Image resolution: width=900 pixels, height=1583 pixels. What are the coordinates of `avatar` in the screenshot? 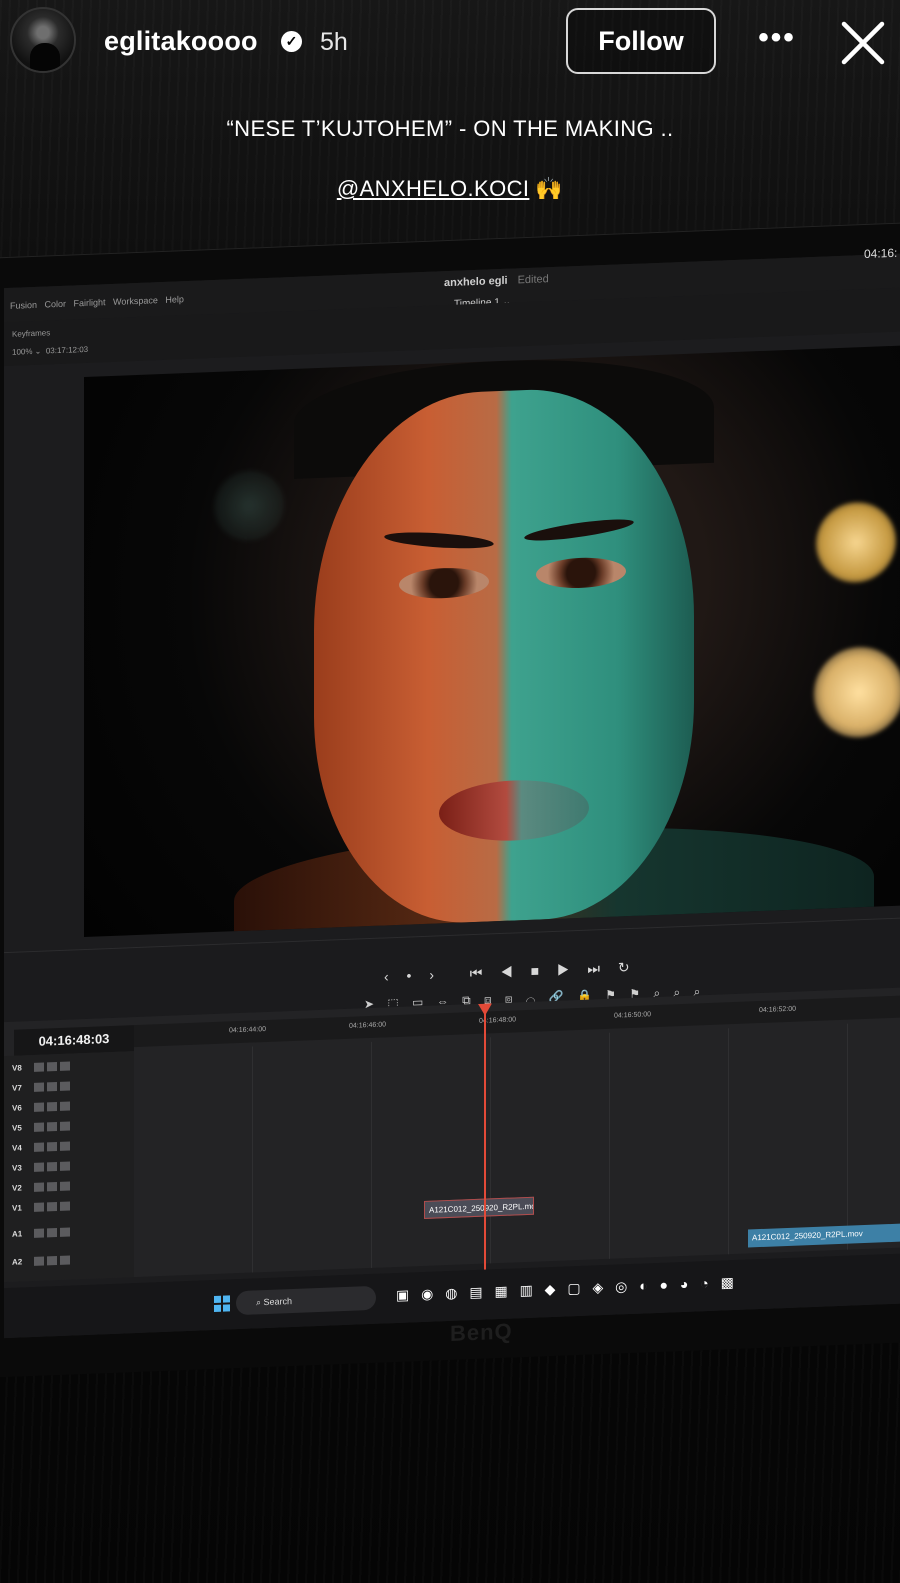 It's located at (43, 40).